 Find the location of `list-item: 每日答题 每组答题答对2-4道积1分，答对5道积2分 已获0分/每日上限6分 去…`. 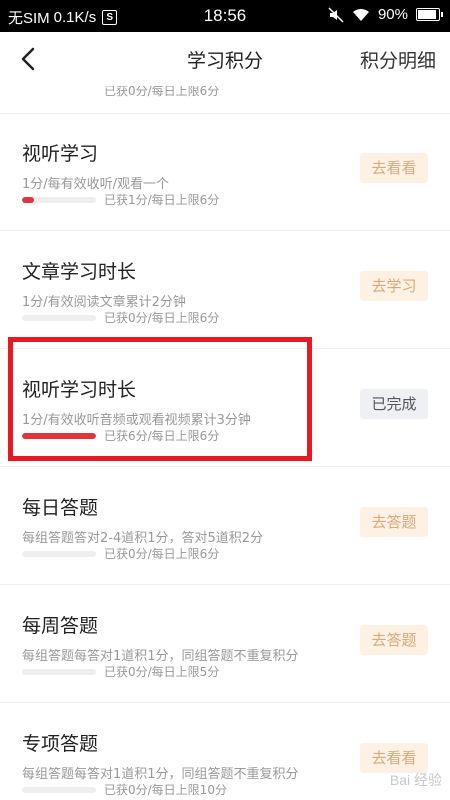

list-item: 每日答题 每组答题答对2-4道积1分，答对5道积2分 已获0分/每日上限6分 去… is located at coordinates (225, 526).